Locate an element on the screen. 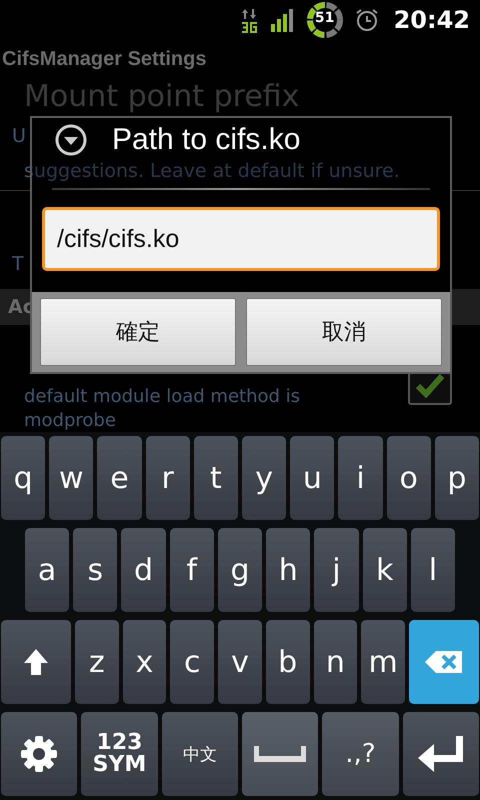 This screenshot has height=800, width=480. key: n is located at coordinates (336, 662).